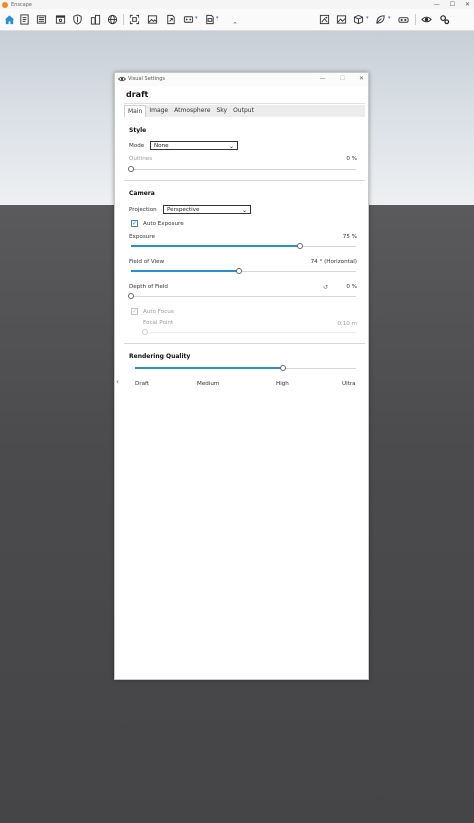 The height and width of the screenshot is (823, 474). What do you see at coordinates (5, 4) in the screenshot?
I see `enscape-logo-icon` at bounding box center [5, 4].